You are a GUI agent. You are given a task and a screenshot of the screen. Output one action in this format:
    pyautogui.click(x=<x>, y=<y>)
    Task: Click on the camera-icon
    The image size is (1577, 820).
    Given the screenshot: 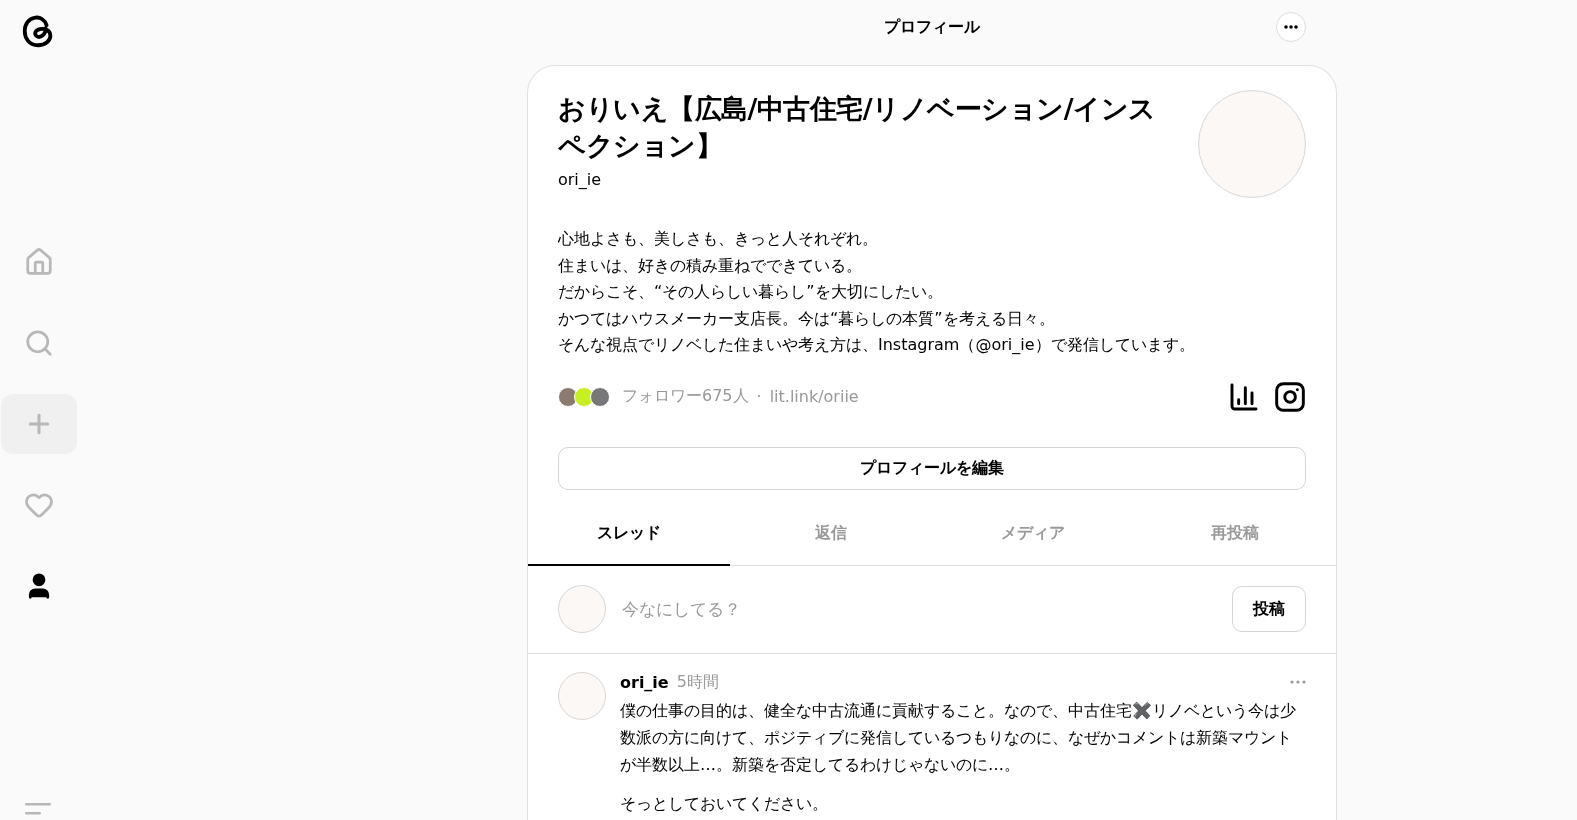 What is the action you would take?
    pyautogui.click(x=1290, y=396)
    